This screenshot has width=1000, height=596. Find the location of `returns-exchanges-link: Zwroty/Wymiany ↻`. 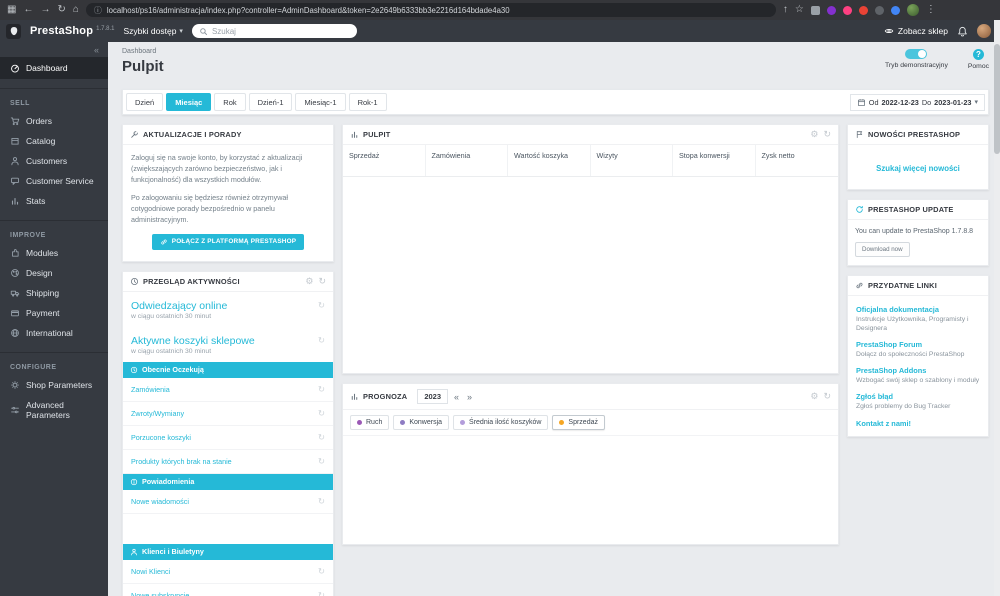

returns-exchanges-link: Zwroty/Wymiany ↻ is located at coordinates (228, 414).